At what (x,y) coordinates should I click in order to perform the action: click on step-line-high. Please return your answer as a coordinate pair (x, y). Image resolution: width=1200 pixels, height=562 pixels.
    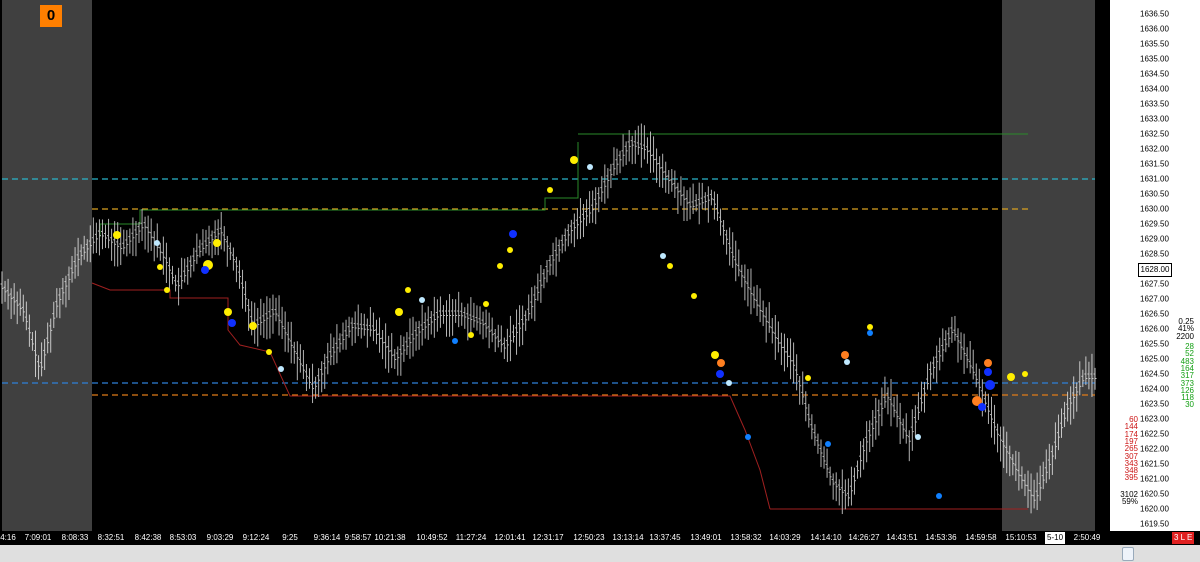
    Looking at the image, I should click on (339, 189).